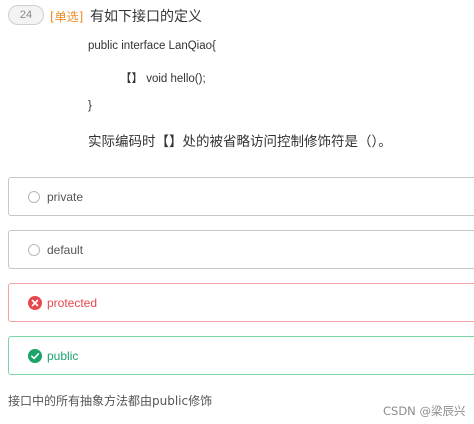  I want to click on option-public: public, so click(241, 355).